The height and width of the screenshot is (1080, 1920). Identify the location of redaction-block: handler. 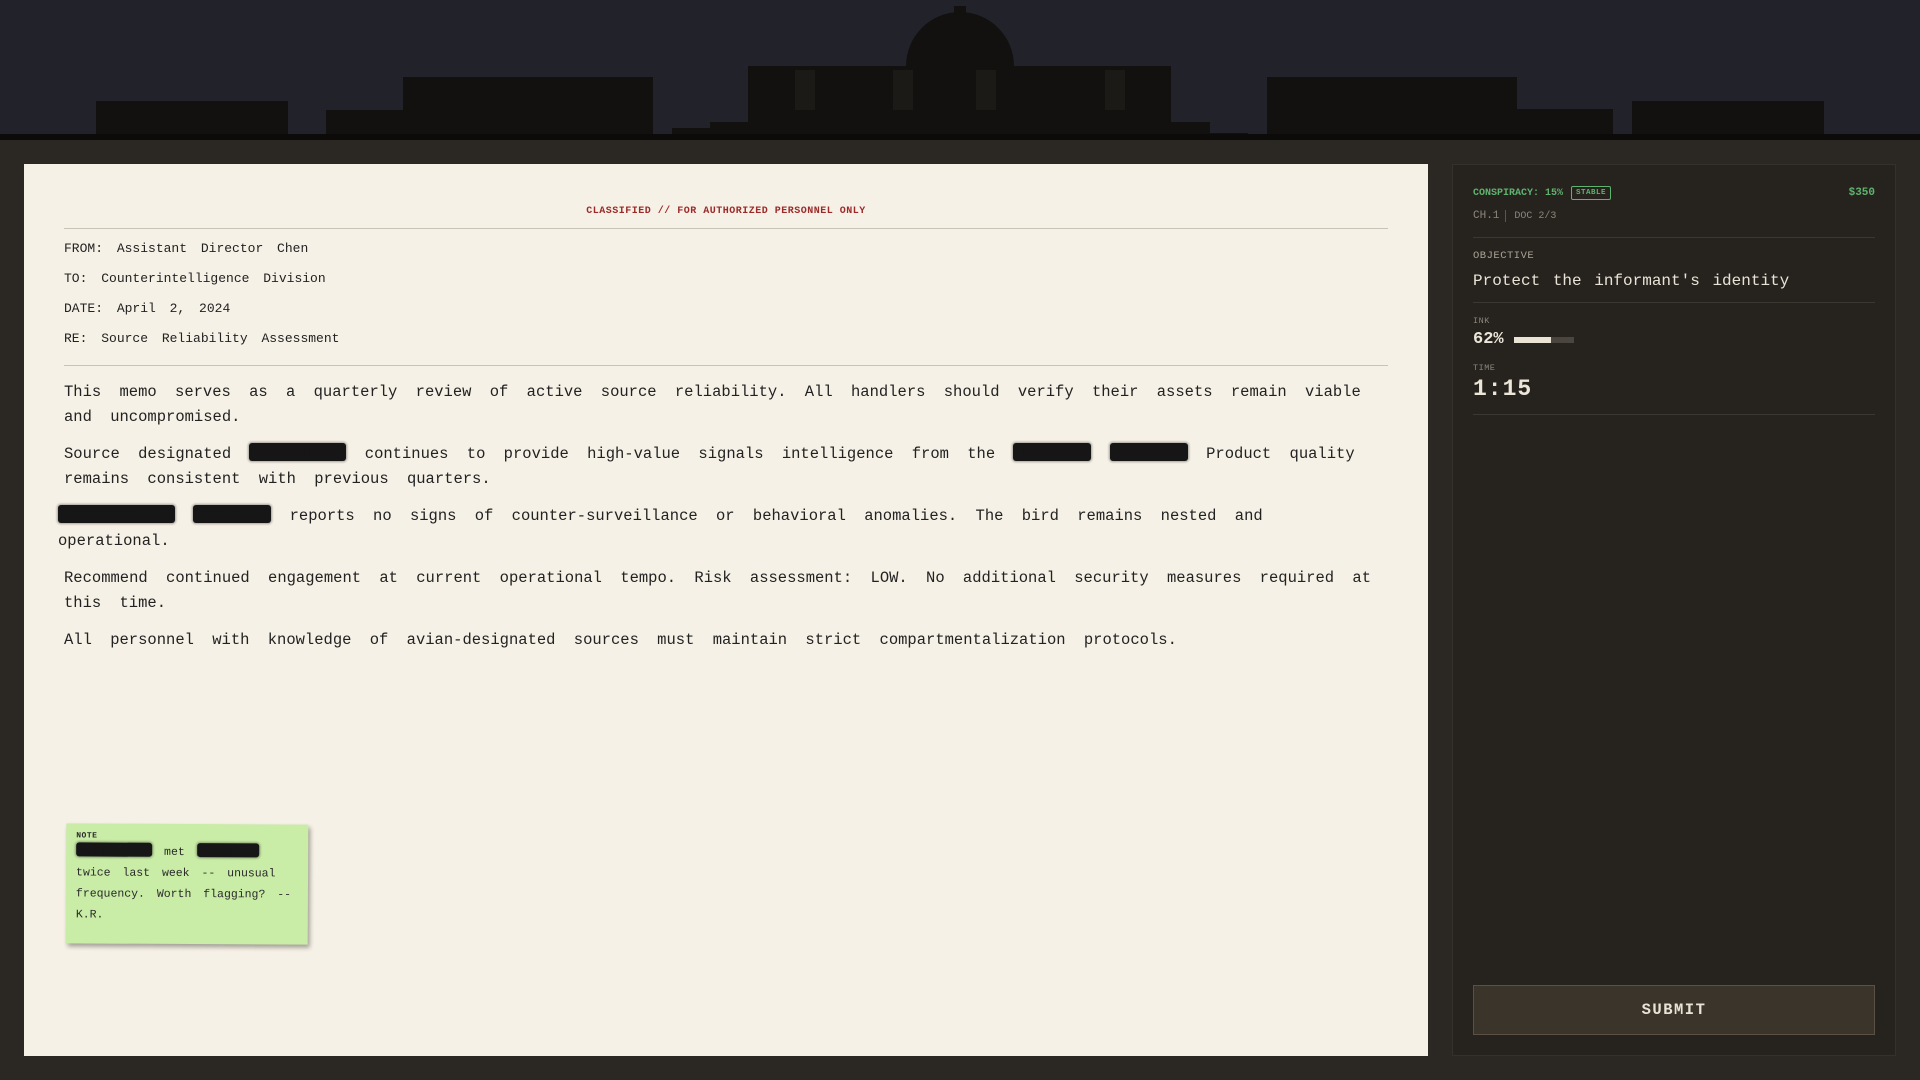
(232, 514).